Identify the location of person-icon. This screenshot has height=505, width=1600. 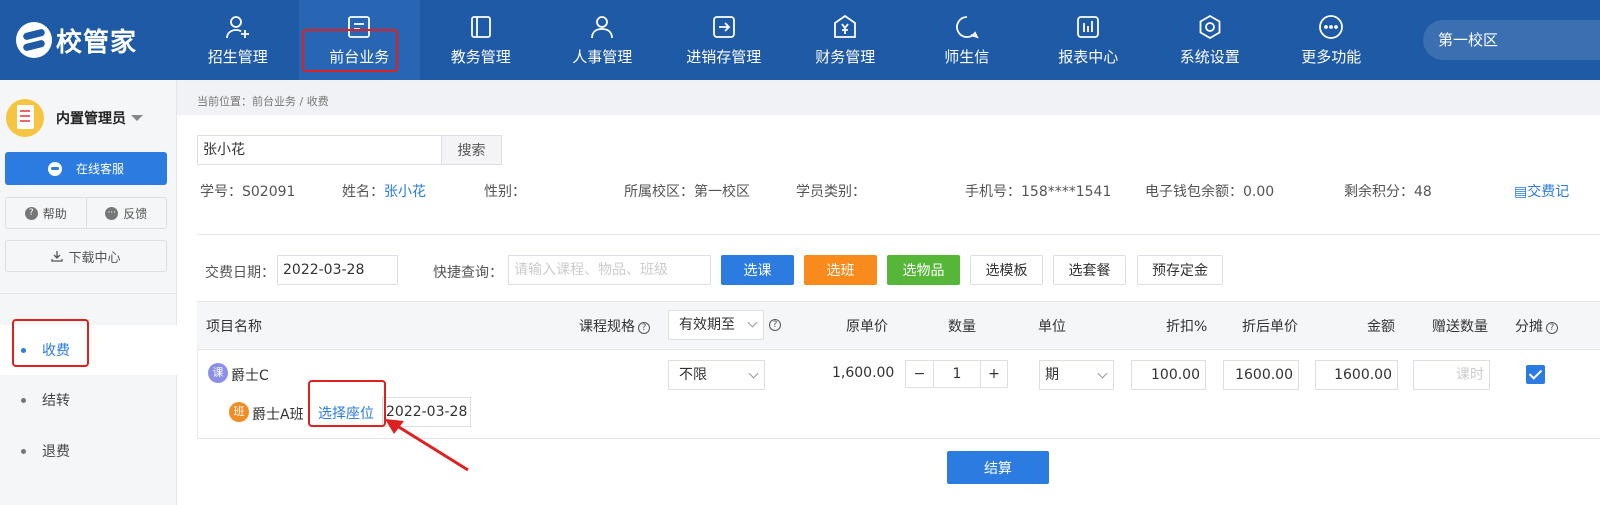
(602, 27).